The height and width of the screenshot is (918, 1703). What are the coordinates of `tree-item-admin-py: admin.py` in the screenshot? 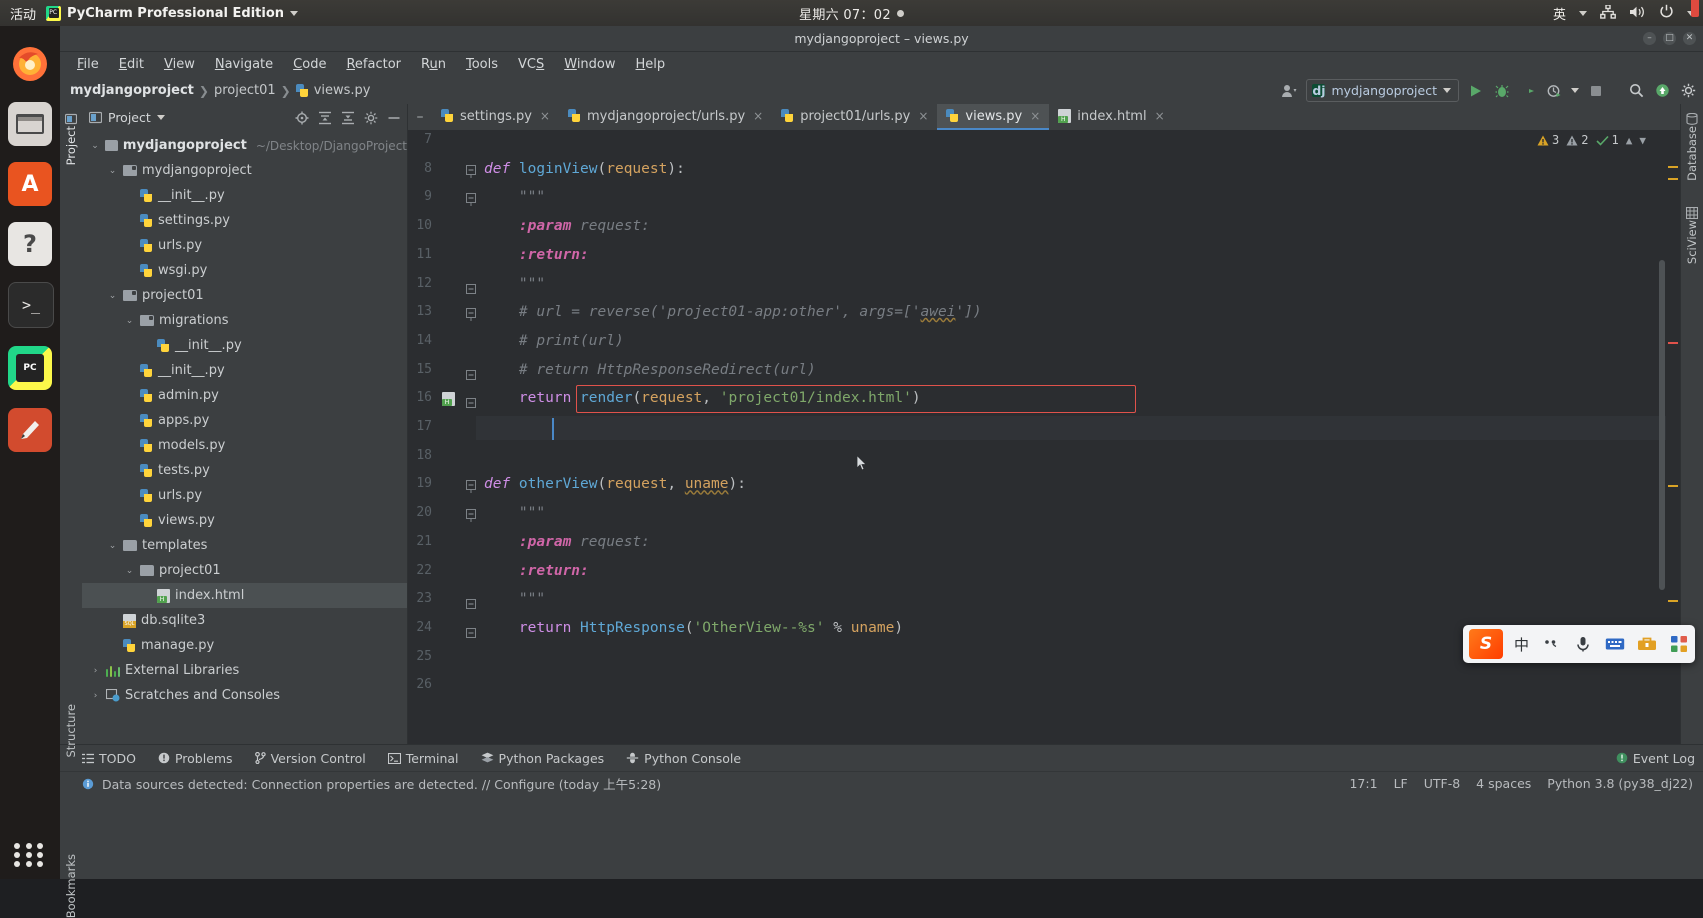 It's located at (244, 395).